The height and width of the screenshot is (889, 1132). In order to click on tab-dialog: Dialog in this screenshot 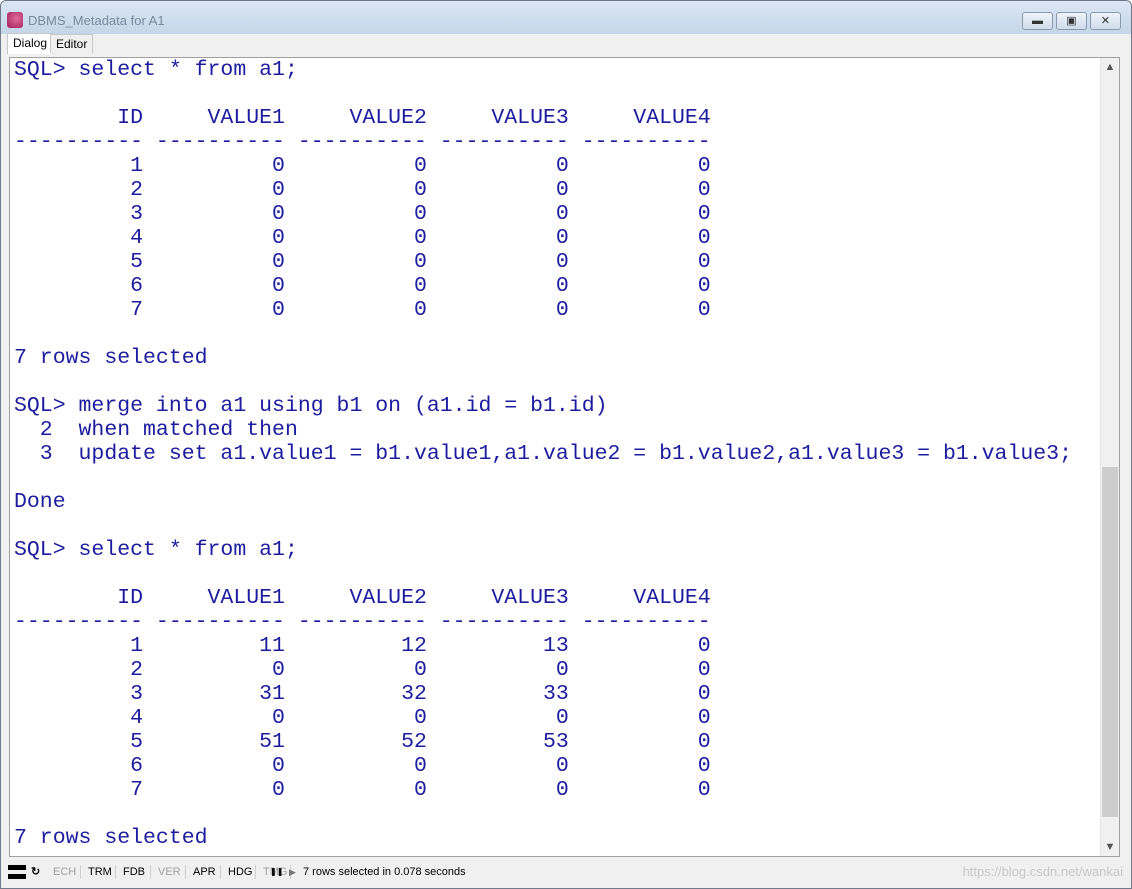, I will do `click(30, 43)`.